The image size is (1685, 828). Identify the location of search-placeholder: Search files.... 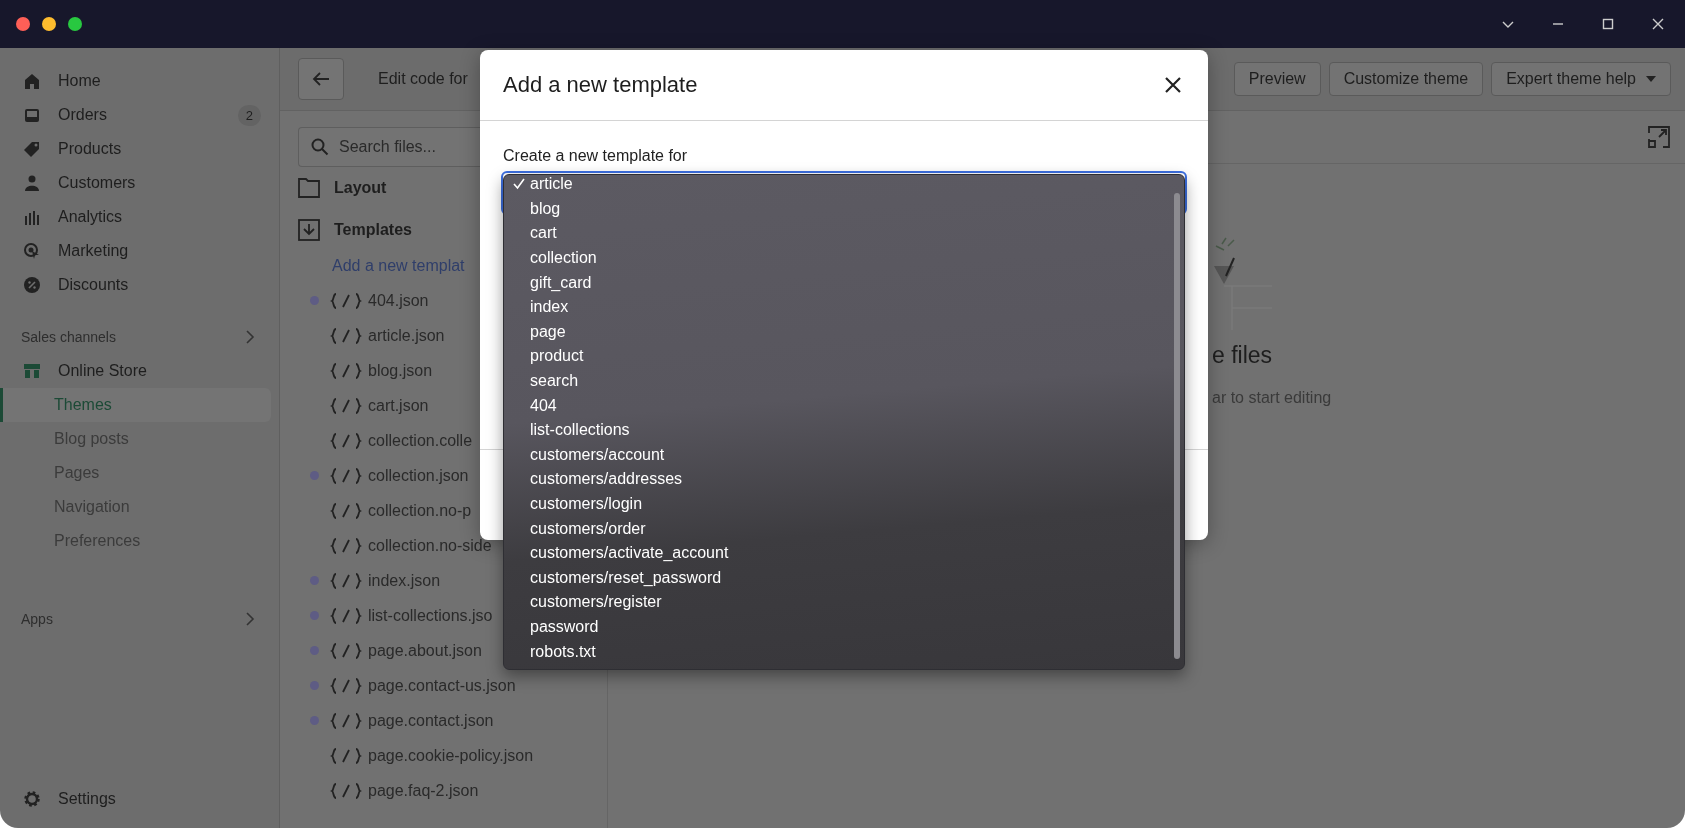
(387, 147).